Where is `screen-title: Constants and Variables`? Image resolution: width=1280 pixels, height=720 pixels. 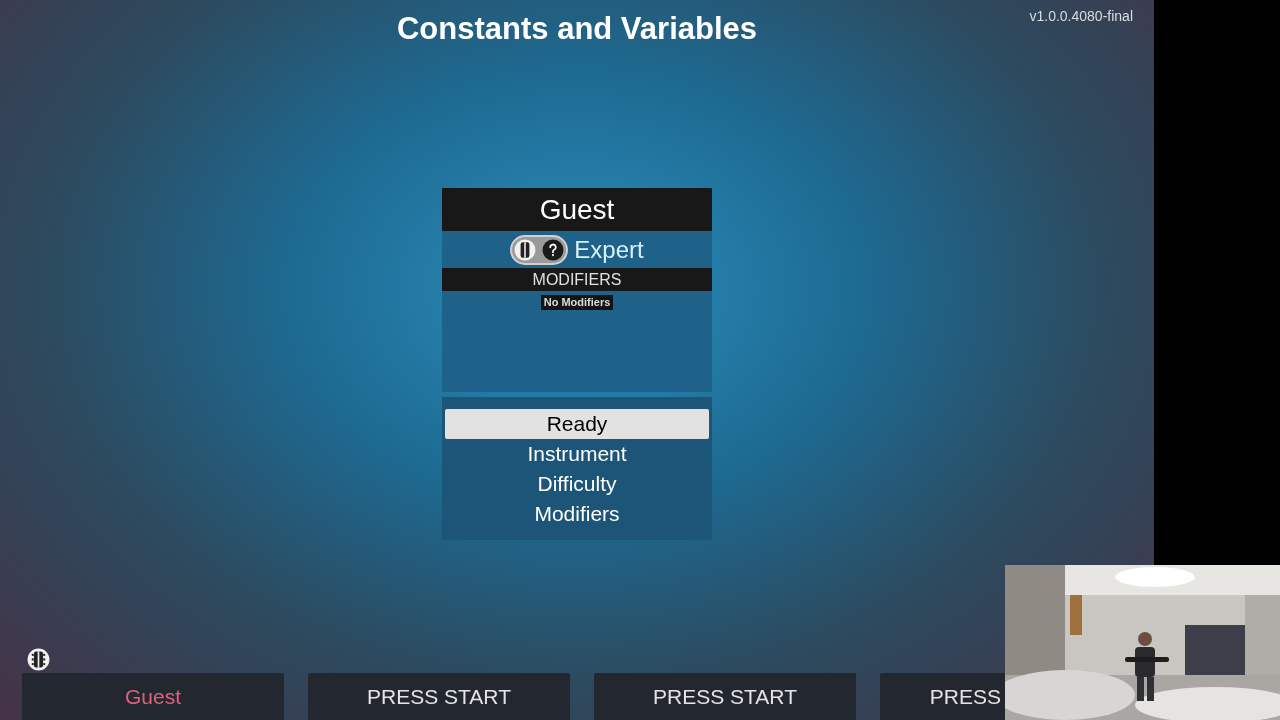
screen-title: Constants and Variables is located at coordinates (577, 29).